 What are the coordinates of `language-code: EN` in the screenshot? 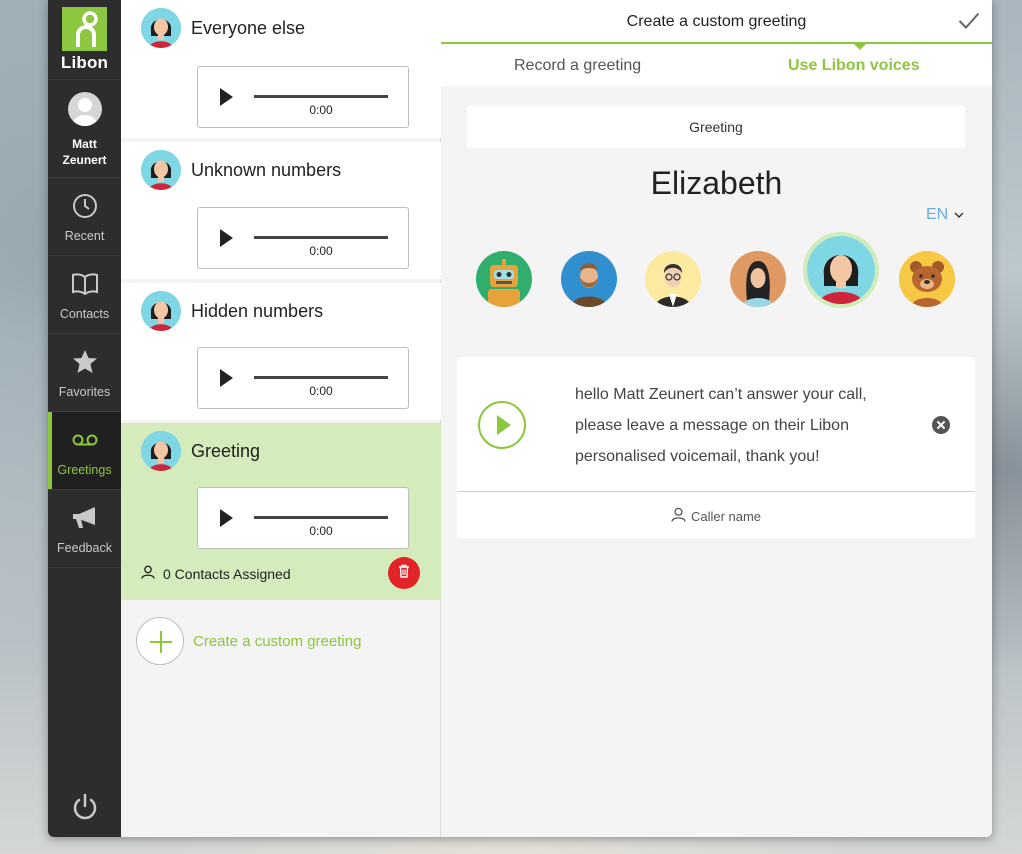 It's located at (937, 214).